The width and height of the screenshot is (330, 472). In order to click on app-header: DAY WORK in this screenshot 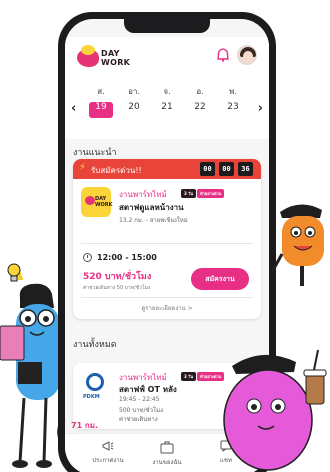, I will do `click(167, 57)`.